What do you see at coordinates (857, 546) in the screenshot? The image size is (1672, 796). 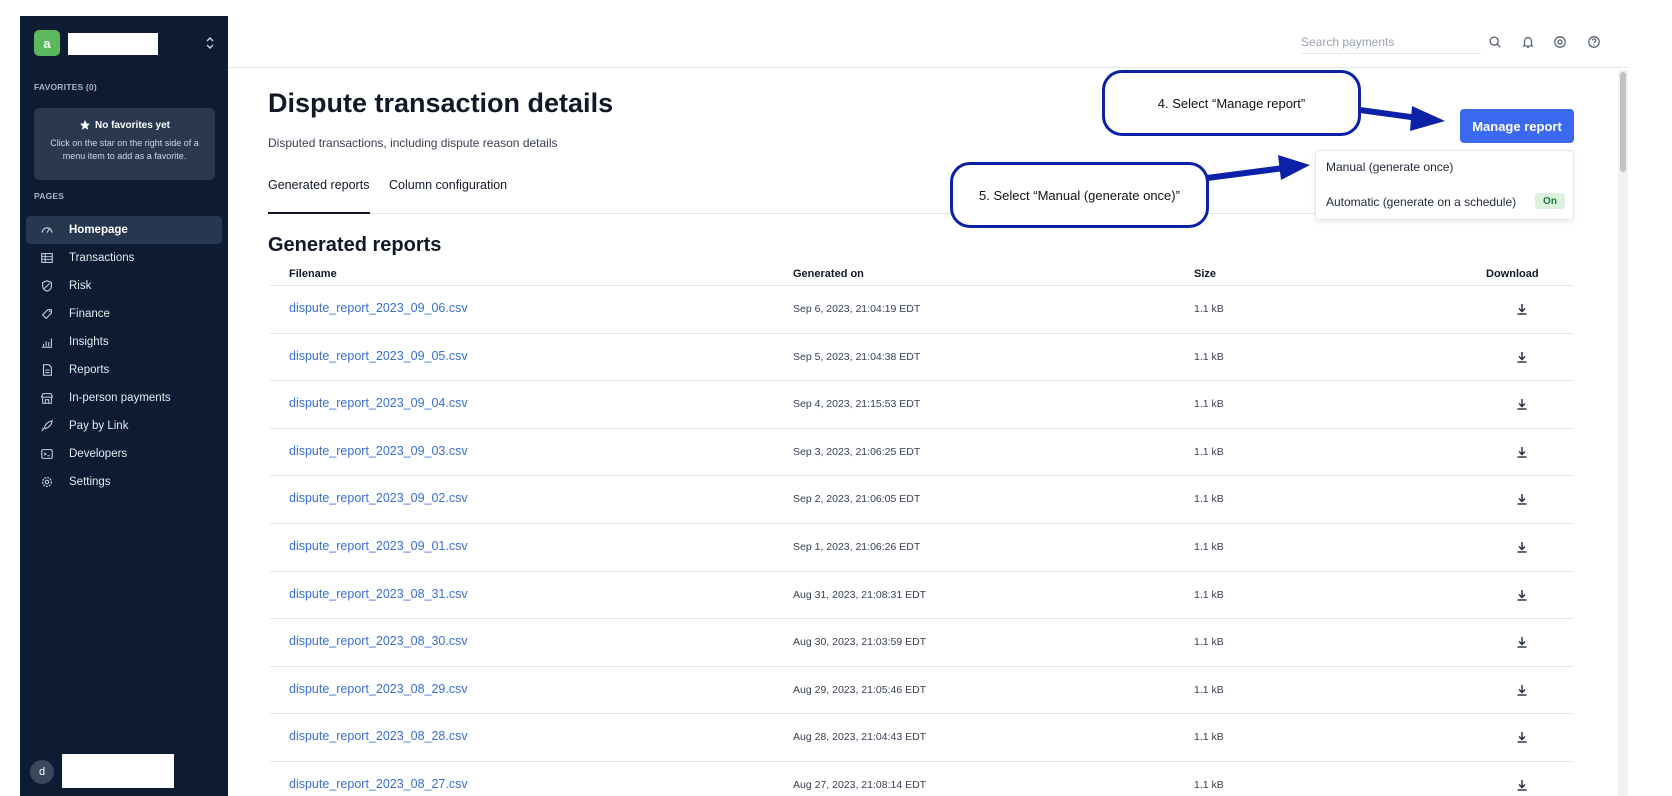 I see `generated-on: Sep 1, 2023, 21:06:26 EDT` at bounding box center [857, 546].